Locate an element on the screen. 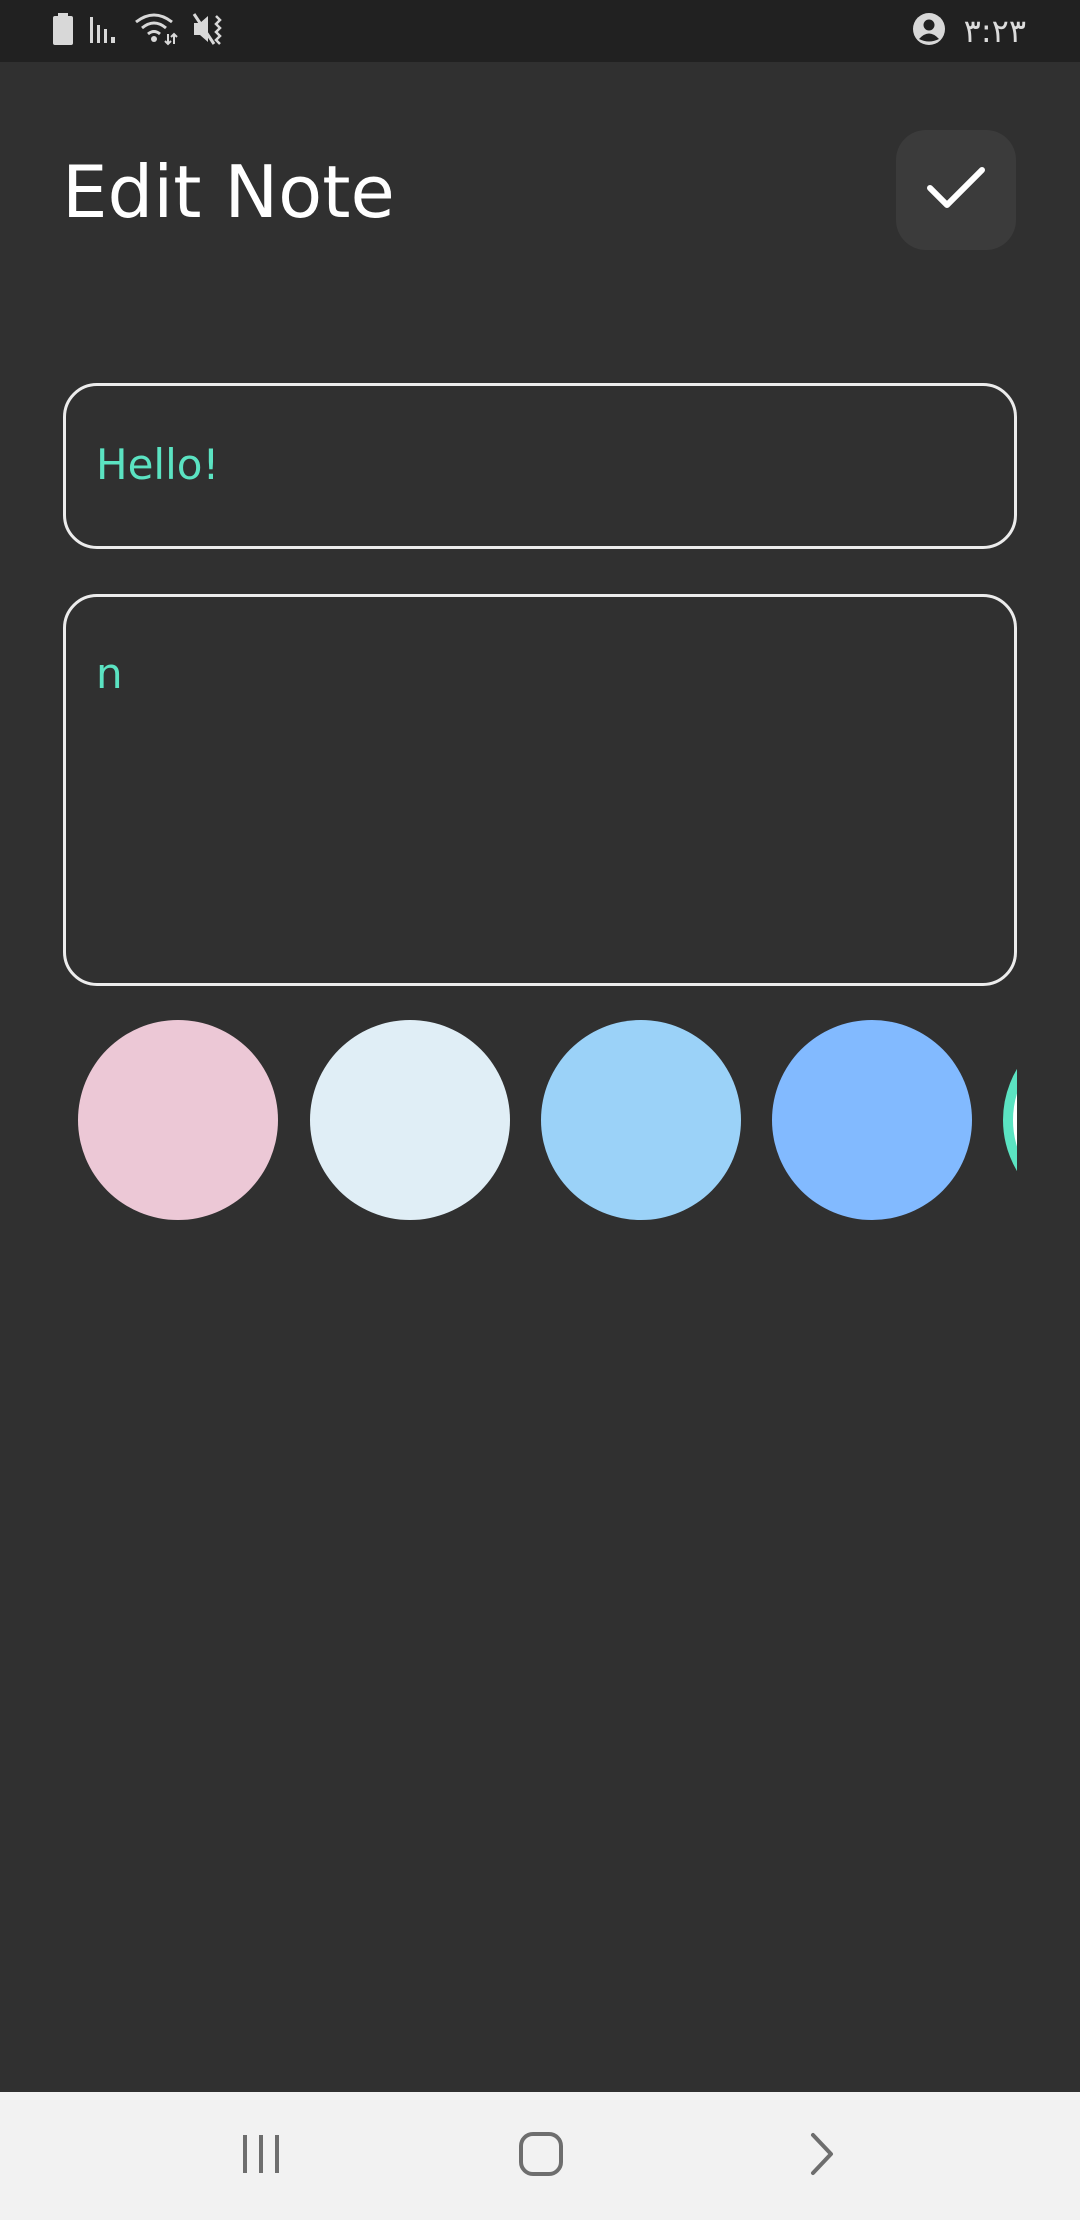 This screenshot has width=1080, height=2220. note-title-value: Hello! is located at coordinates (158, 464).